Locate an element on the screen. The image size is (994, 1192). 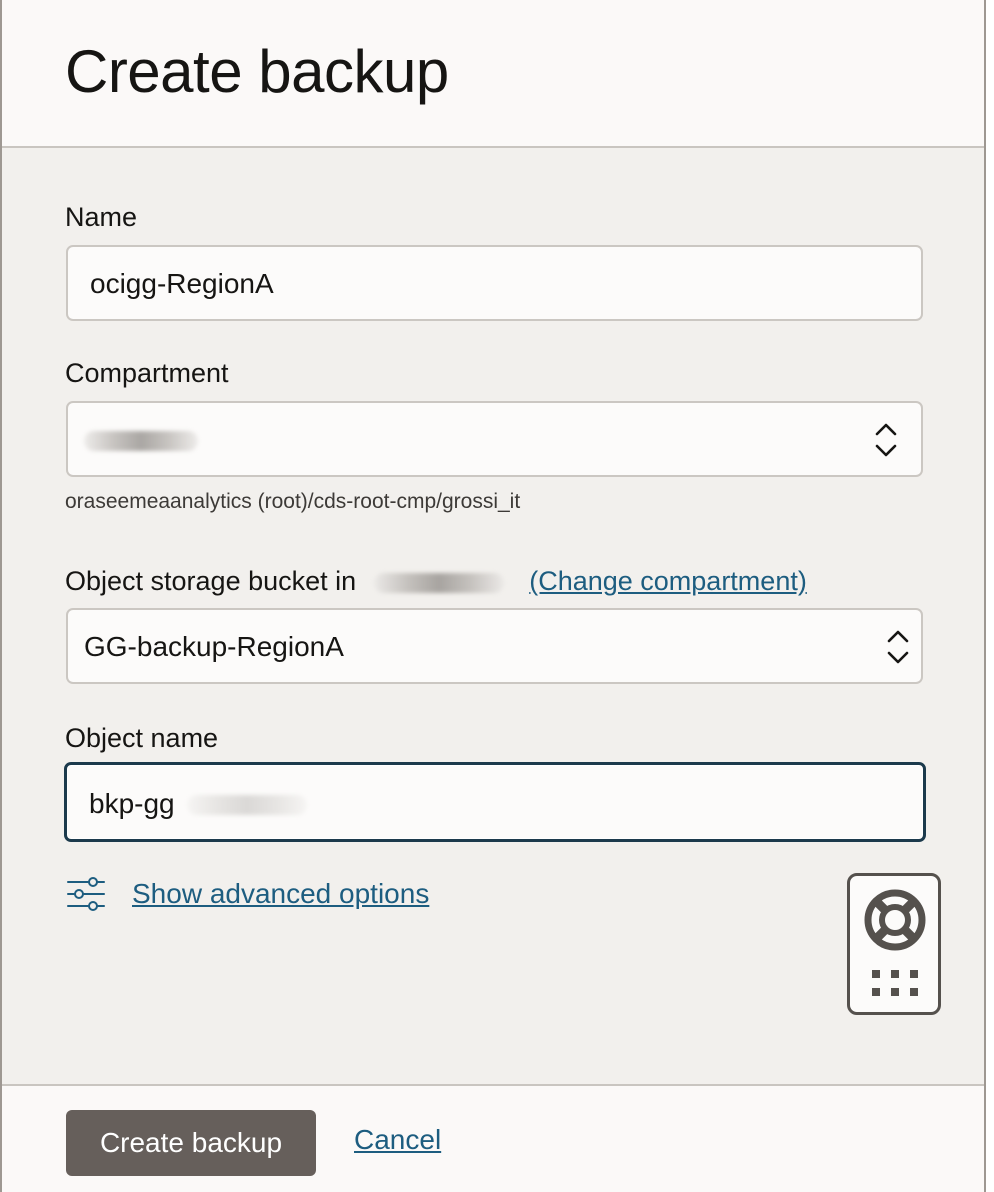
name-input: ocigg-RegionA is located at coordinates (494, 283).